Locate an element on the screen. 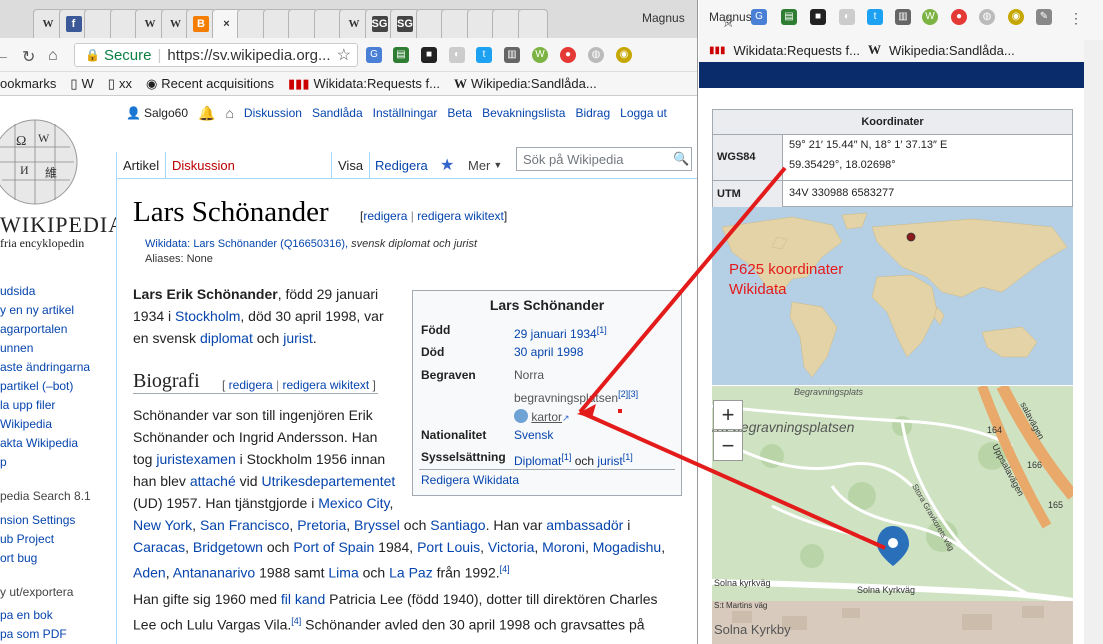 The image size is (1103, 644). sidebar-link: p is located at coordinates (3, 462).